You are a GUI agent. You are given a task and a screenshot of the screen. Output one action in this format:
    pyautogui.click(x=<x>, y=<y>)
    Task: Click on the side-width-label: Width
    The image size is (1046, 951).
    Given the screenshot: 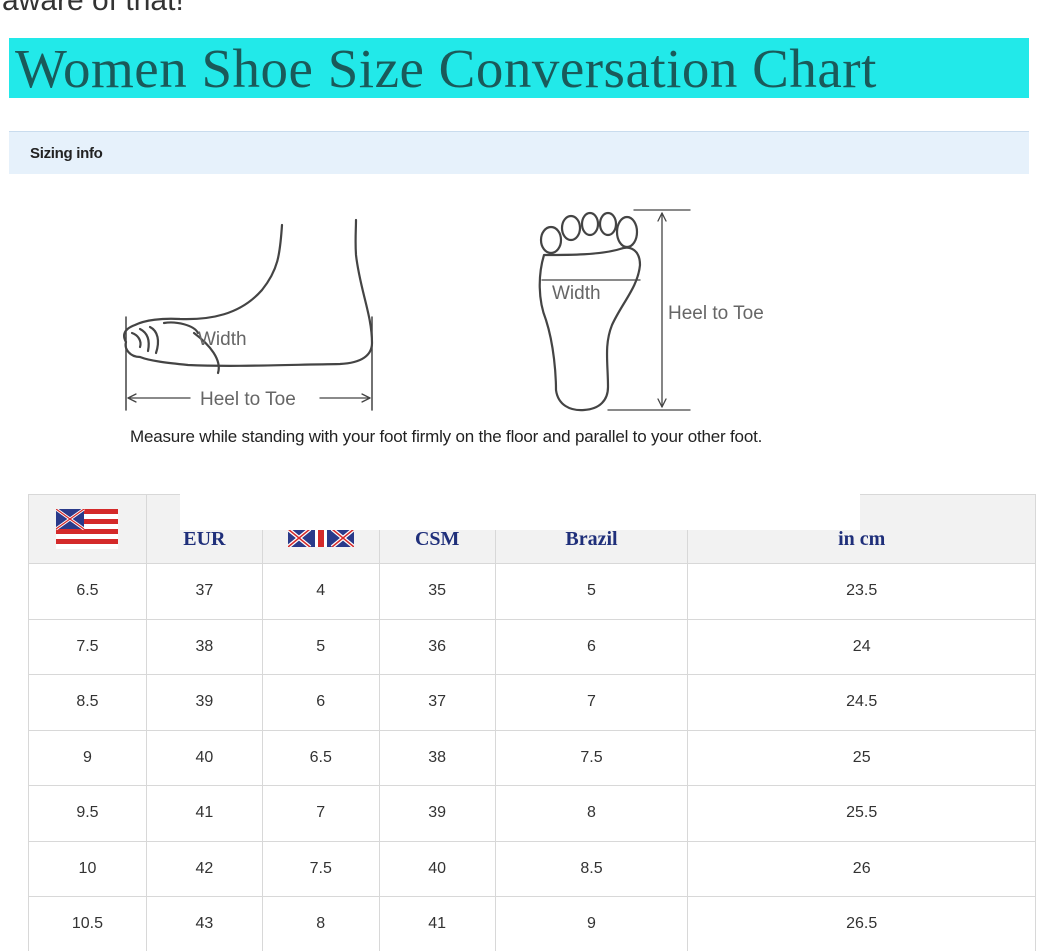 What is the action you would take?
    pyautogui.click(x=222, y=339)
    